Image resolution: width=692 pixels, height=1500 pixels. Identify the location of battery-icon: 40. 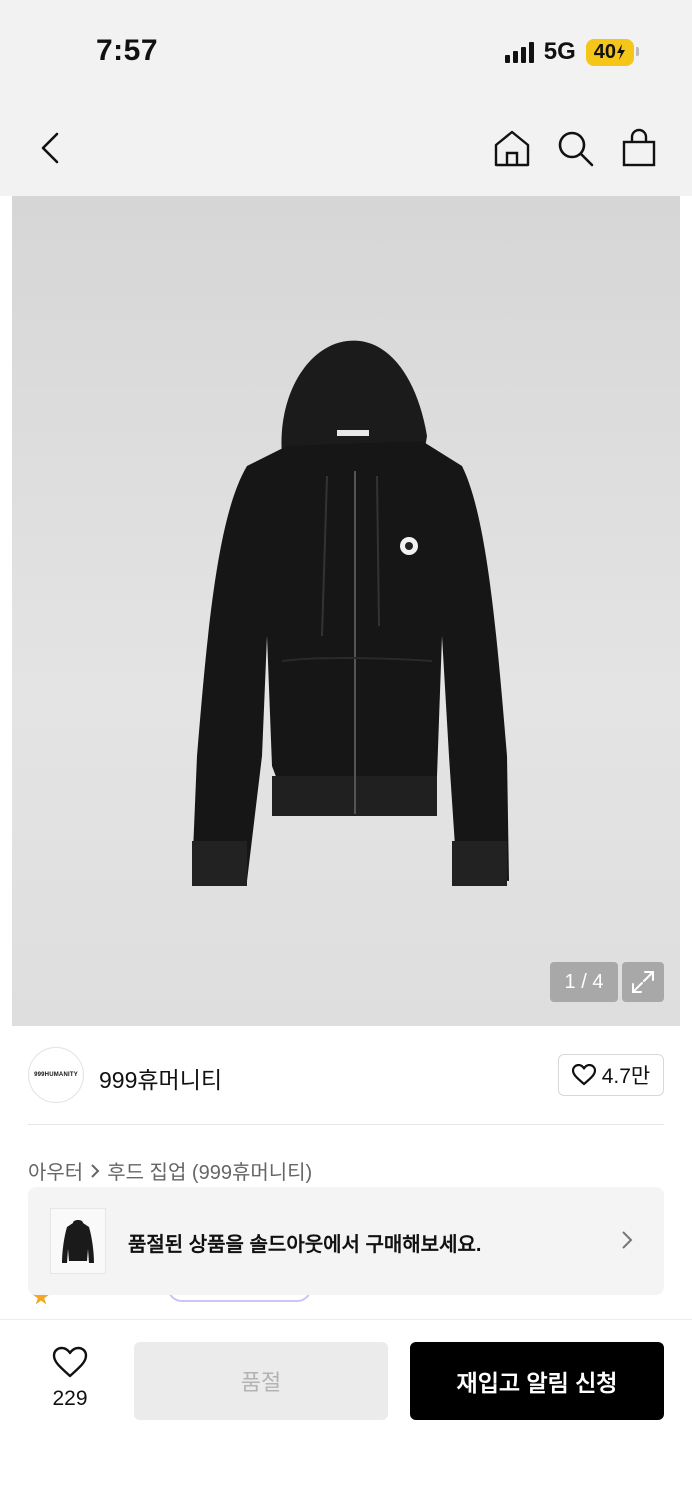
(612, 52).